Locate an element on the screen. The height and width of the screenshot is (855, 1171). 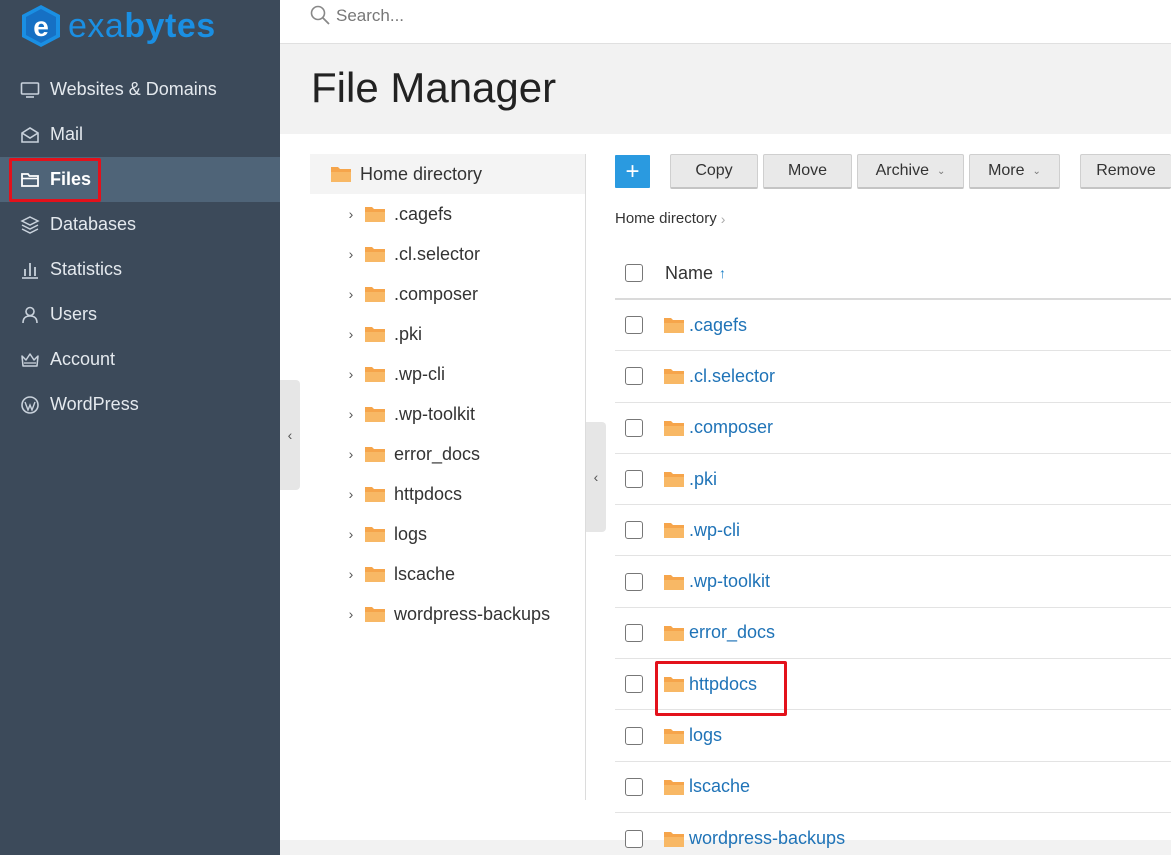
add-button: + is located at coordinates (632, 171).